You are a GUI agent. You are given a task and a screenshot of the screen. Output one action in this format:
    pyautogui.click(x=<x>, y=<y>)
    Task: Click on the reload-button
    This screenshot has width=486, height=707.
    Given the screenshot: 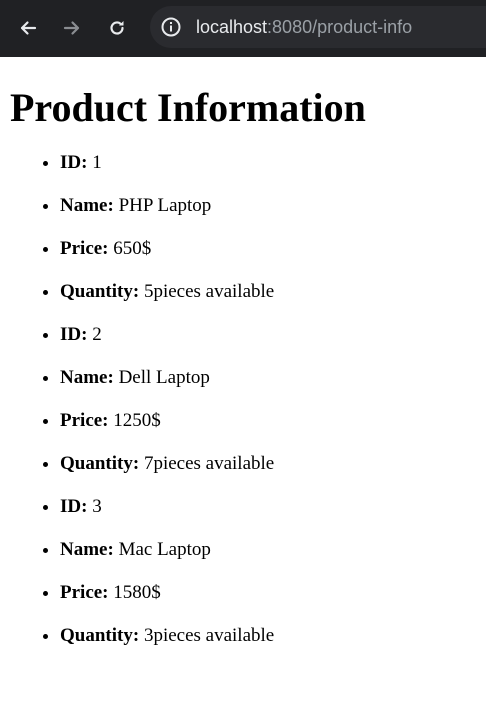 What is the action you would take?
    pyautogui.click(x=117, y=28)
    